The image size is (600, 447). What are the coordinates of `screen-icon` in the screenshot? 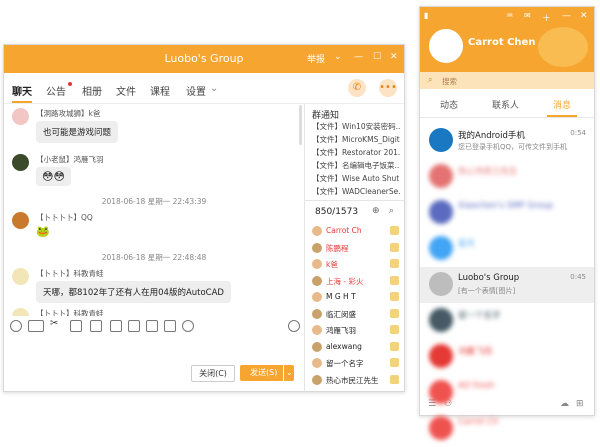 It's located at (134, 326).